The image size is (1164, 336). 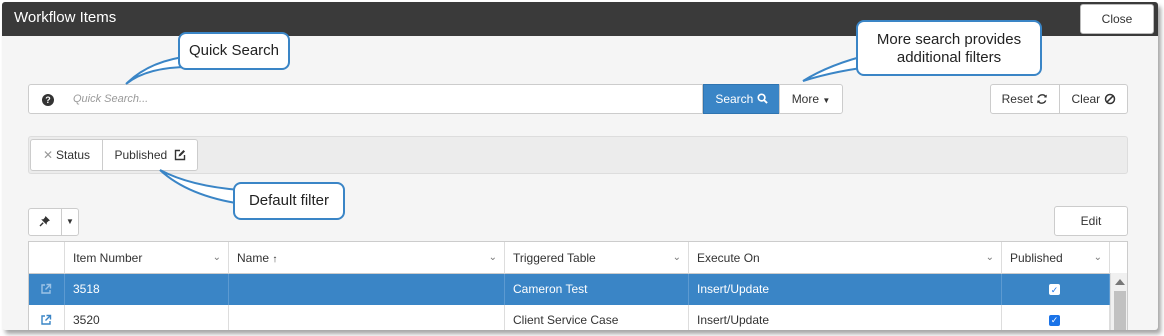 I want to click on more-button-label: More, so click(x=805, y=99).